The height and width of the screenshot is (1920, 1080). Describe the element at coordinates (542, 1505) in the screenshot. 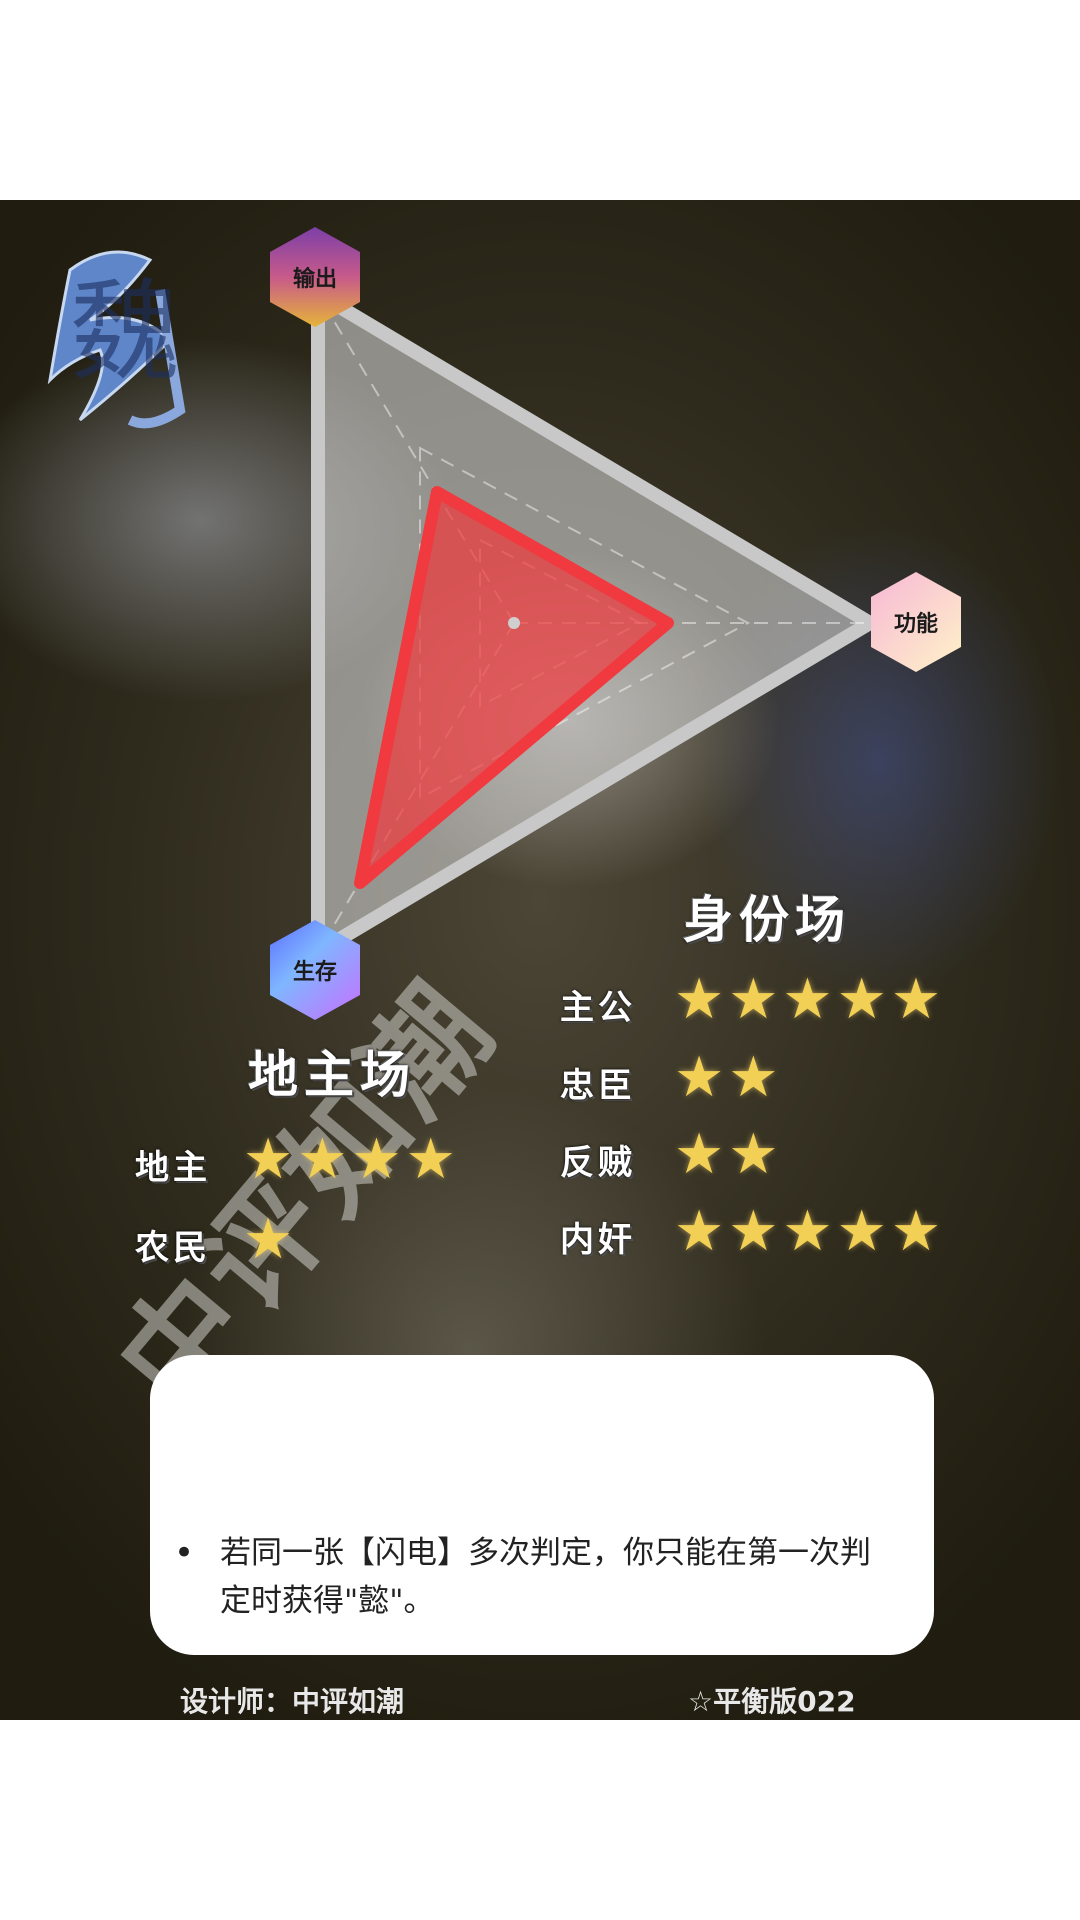

I see `skill-text-box: • 若同一张【闪电】多次判定，你只能在第一次判定时获得"懿"。` at that location.